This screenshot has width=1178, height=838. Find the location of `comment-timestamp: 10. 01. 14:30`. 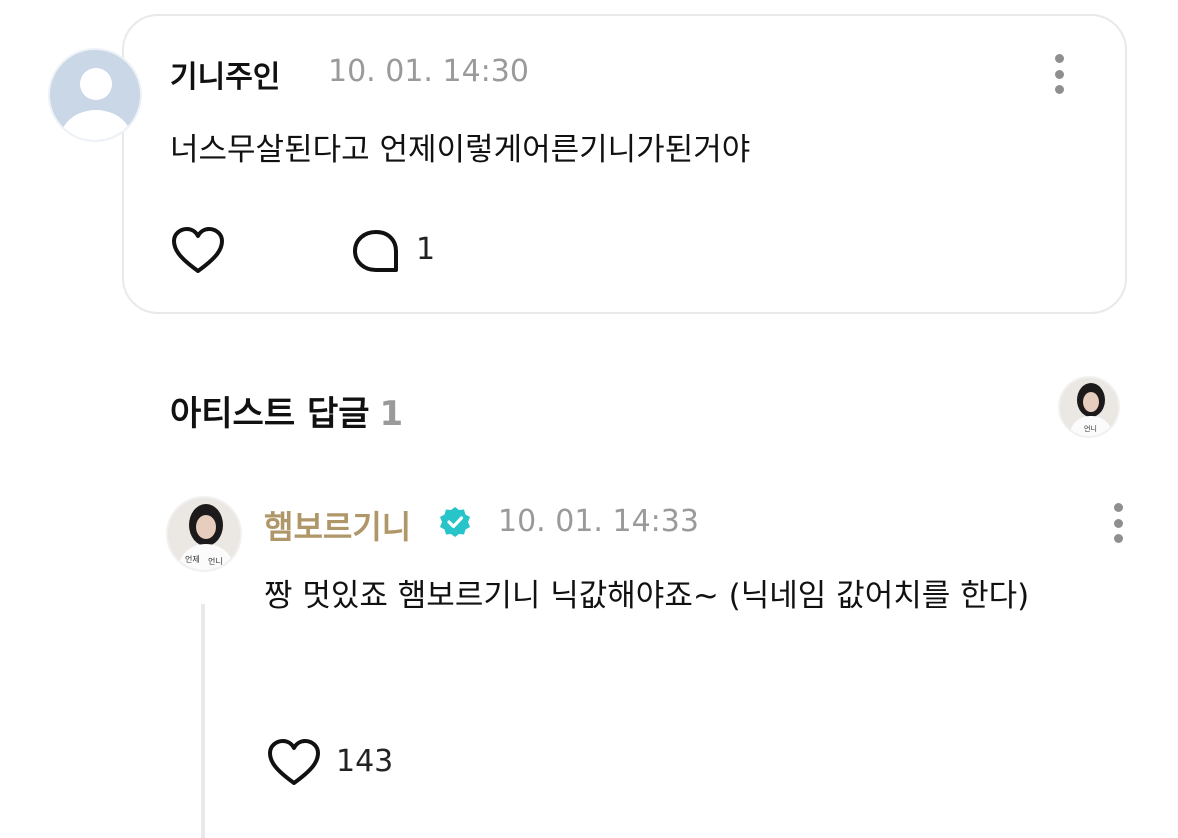

comment-timestamp: 10. 01. 14:30 is located at coordinates (428, 71).